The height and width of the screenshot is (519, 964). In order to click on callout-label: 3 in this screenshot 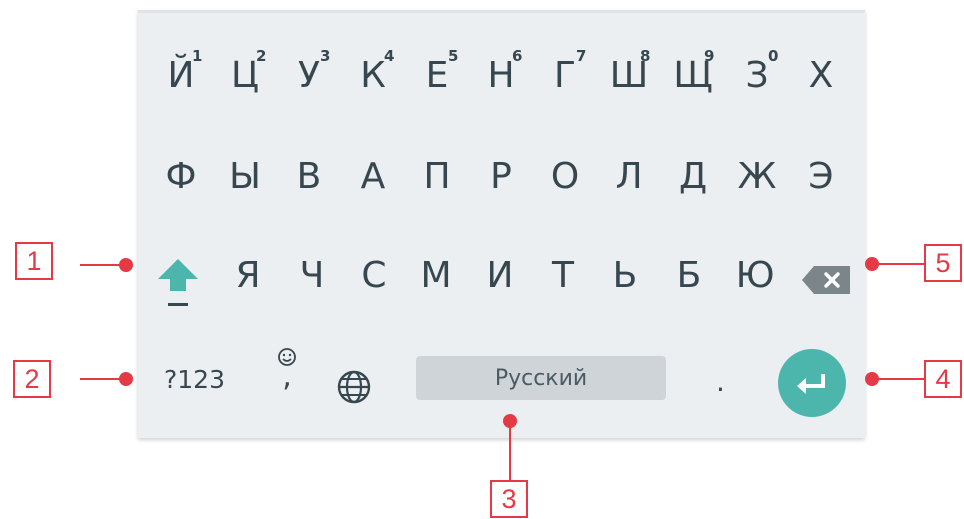, I will do `click(509, 498)`.